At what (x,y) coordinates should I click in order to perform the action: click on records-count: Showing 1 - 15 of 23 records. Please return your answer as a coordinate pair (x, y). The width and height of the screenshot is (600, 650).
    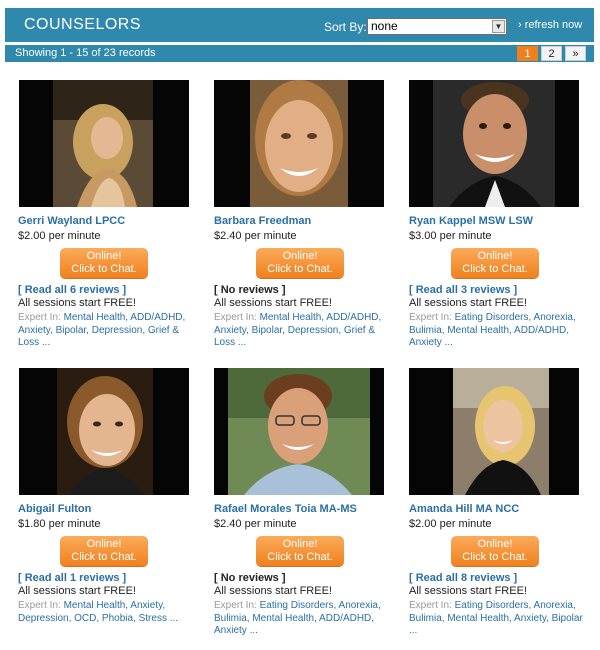
    Looking at the image, I should click on (85, 53).